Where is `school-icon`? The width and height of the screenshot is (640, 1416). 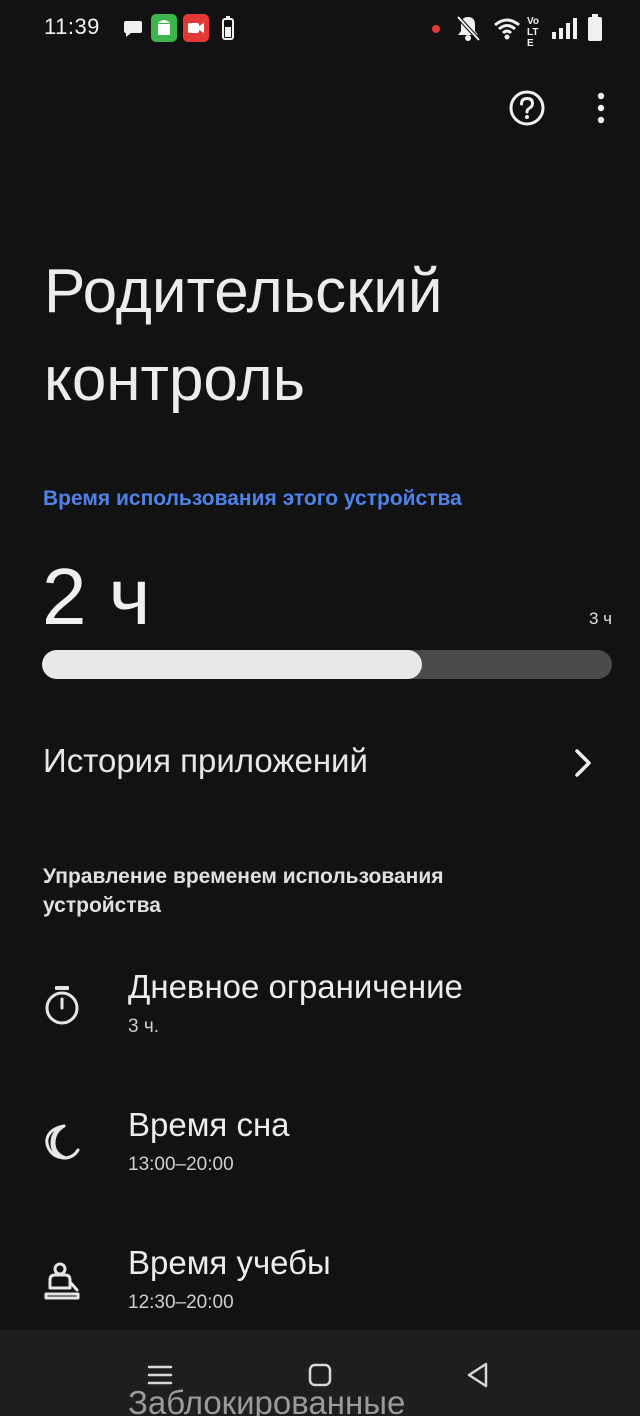
school-icon is located at coordinates (62, 1281).